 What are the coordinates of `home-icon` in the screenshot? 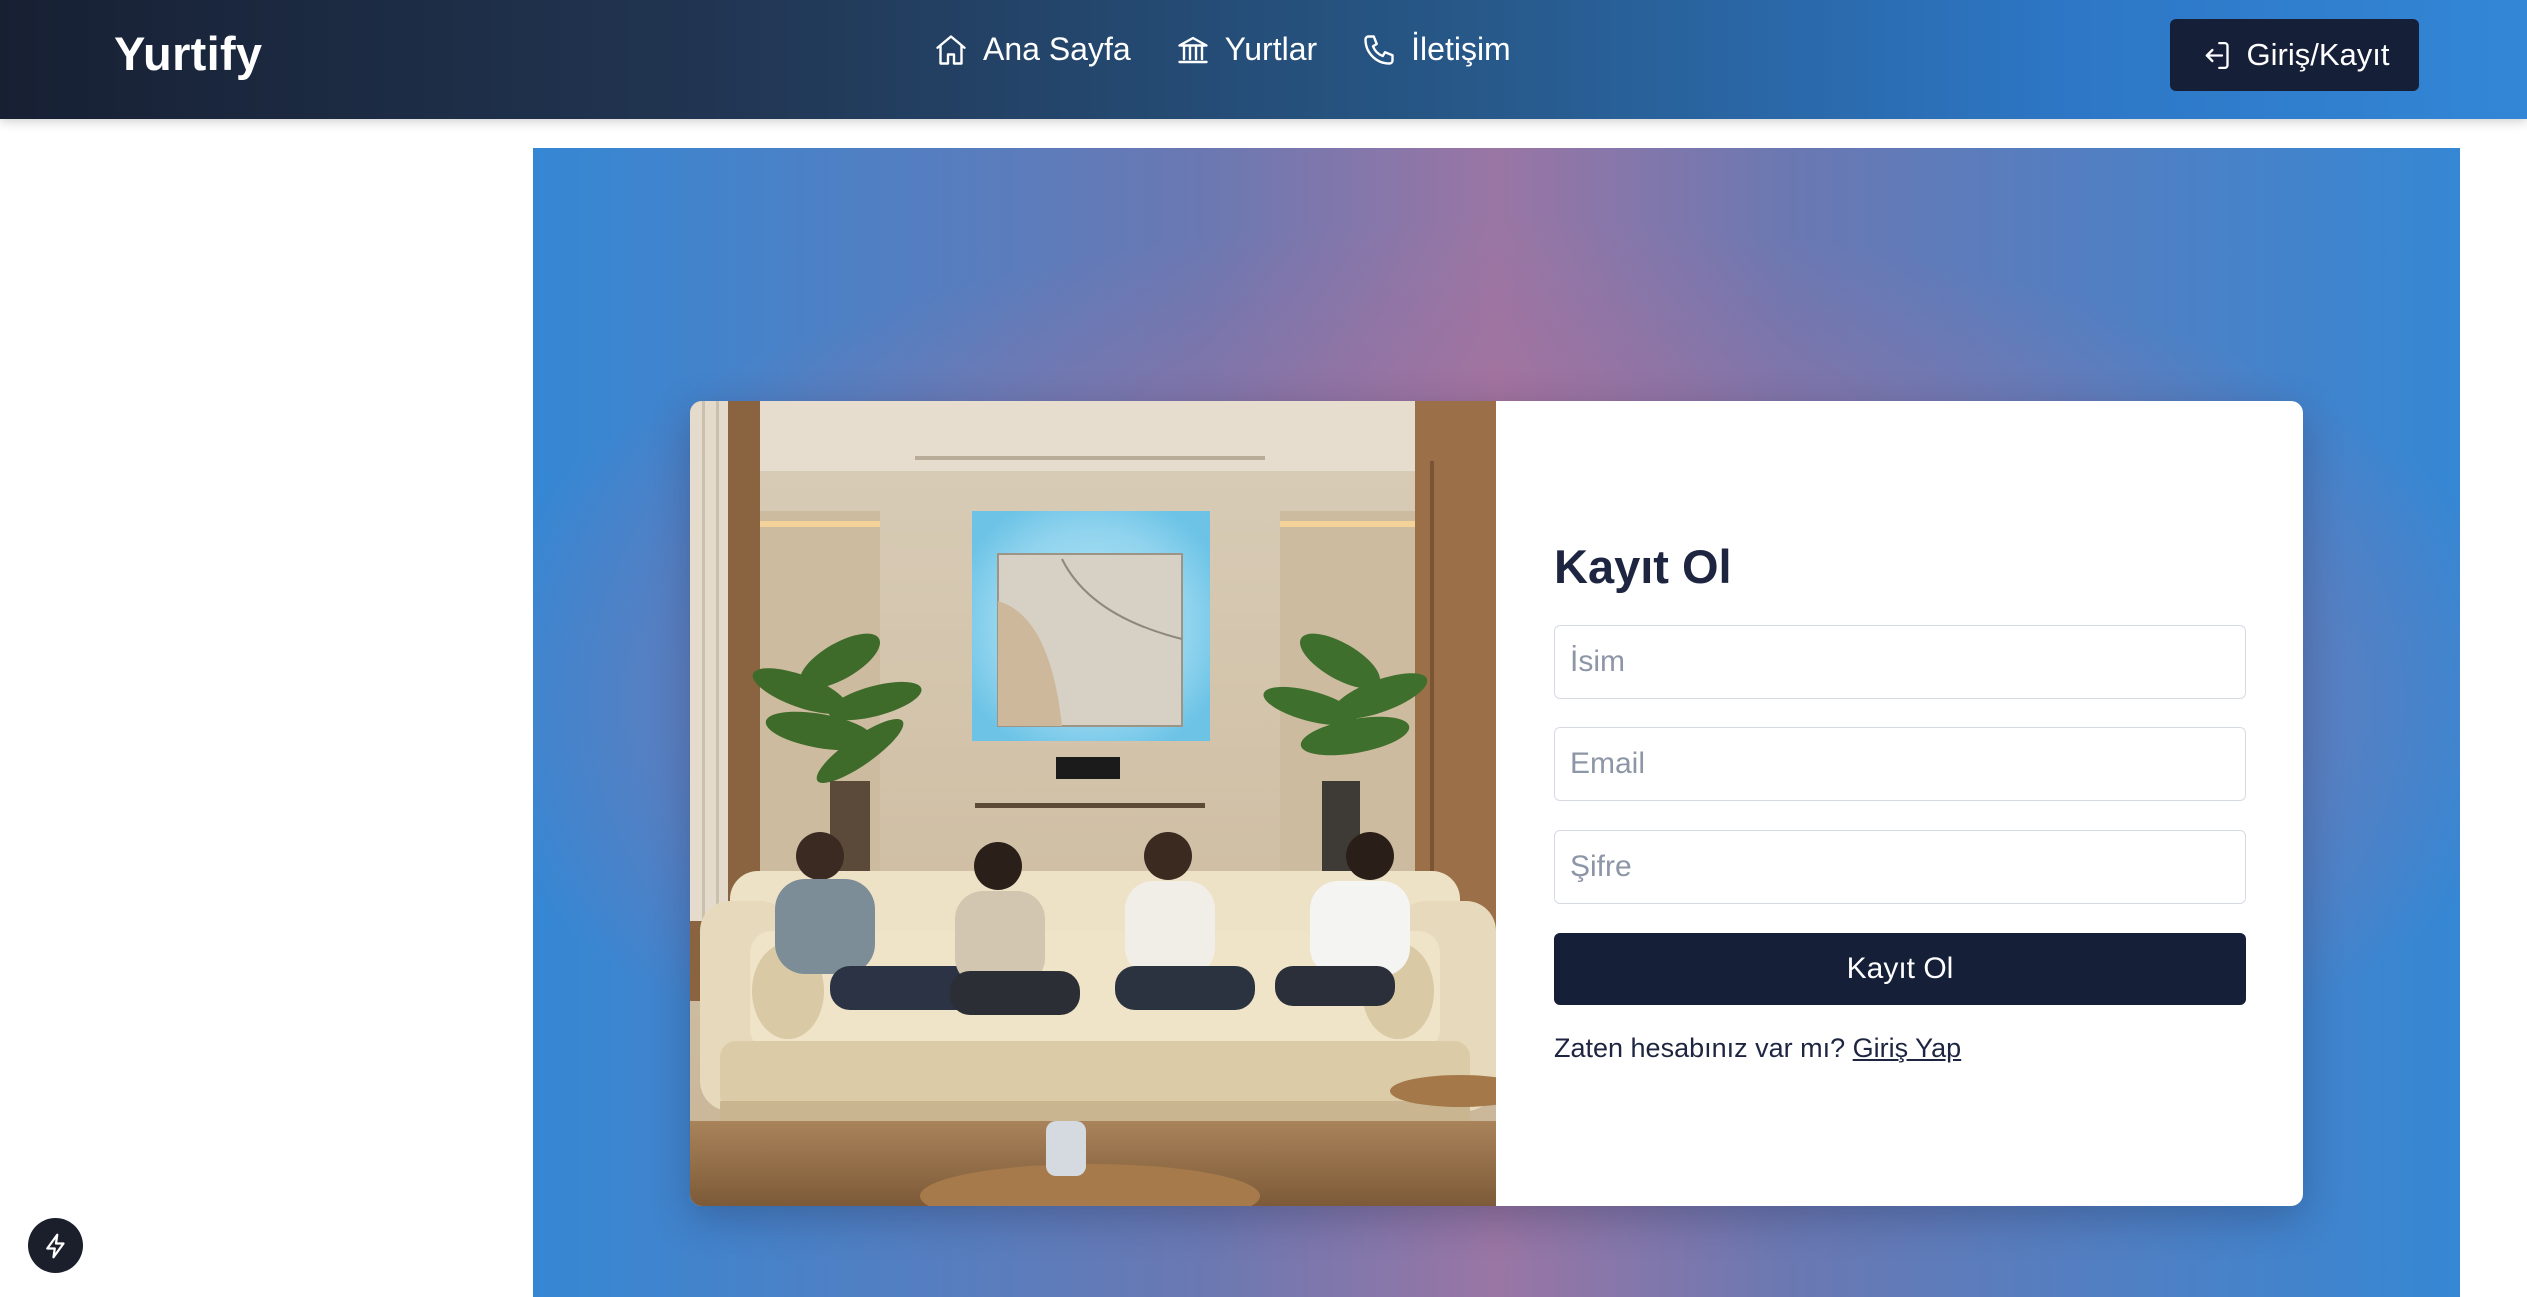 It's located at (951, 49).